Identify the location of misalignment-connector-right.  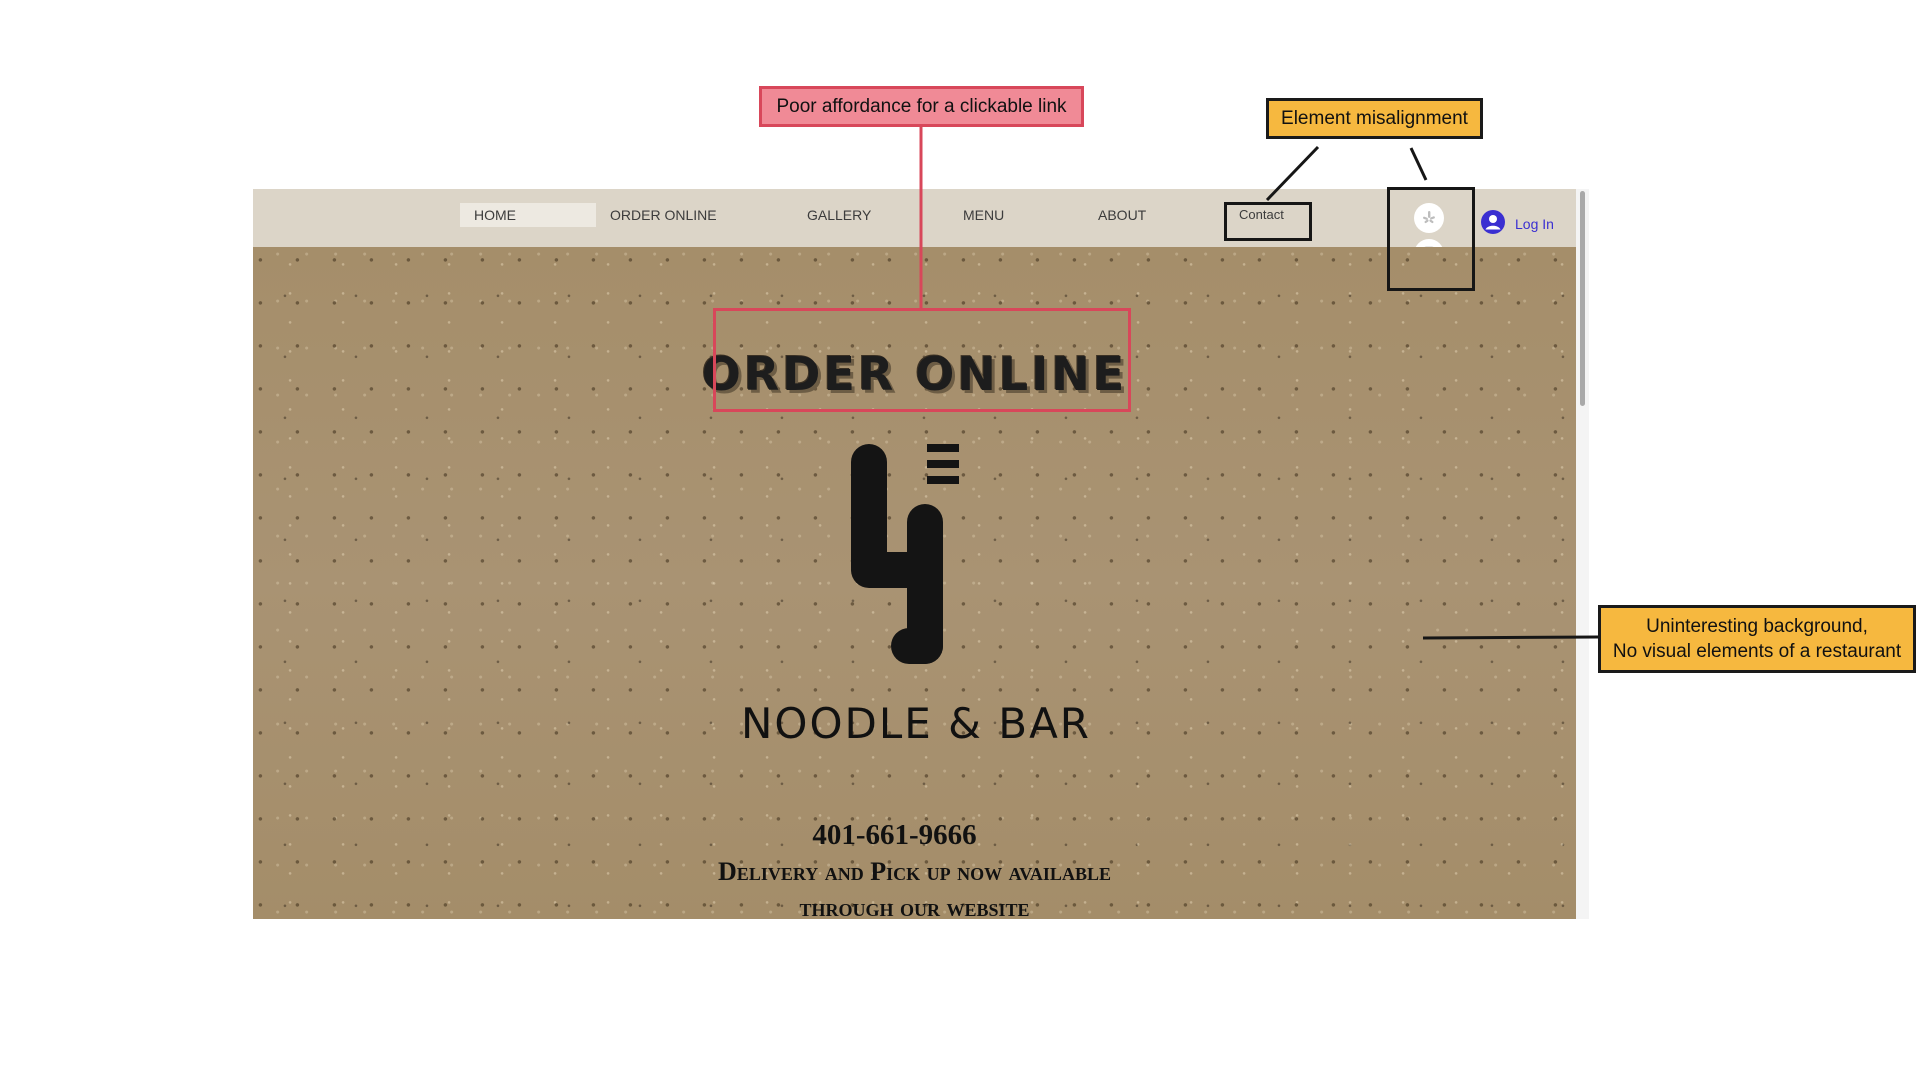
(1418, 164).